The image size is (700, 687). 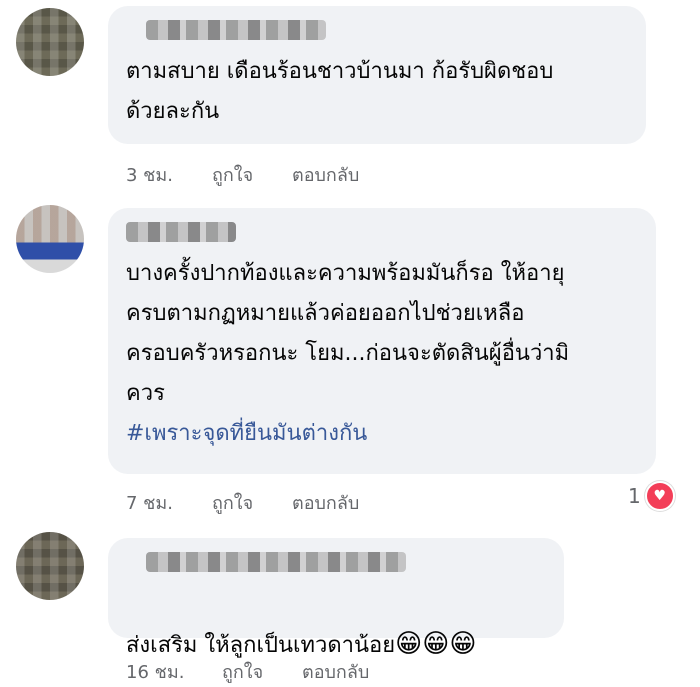 I want to click on hashtag-link: #เพราะจุดที่ยืนมันต่างกัน, so click(x=382, y=434).